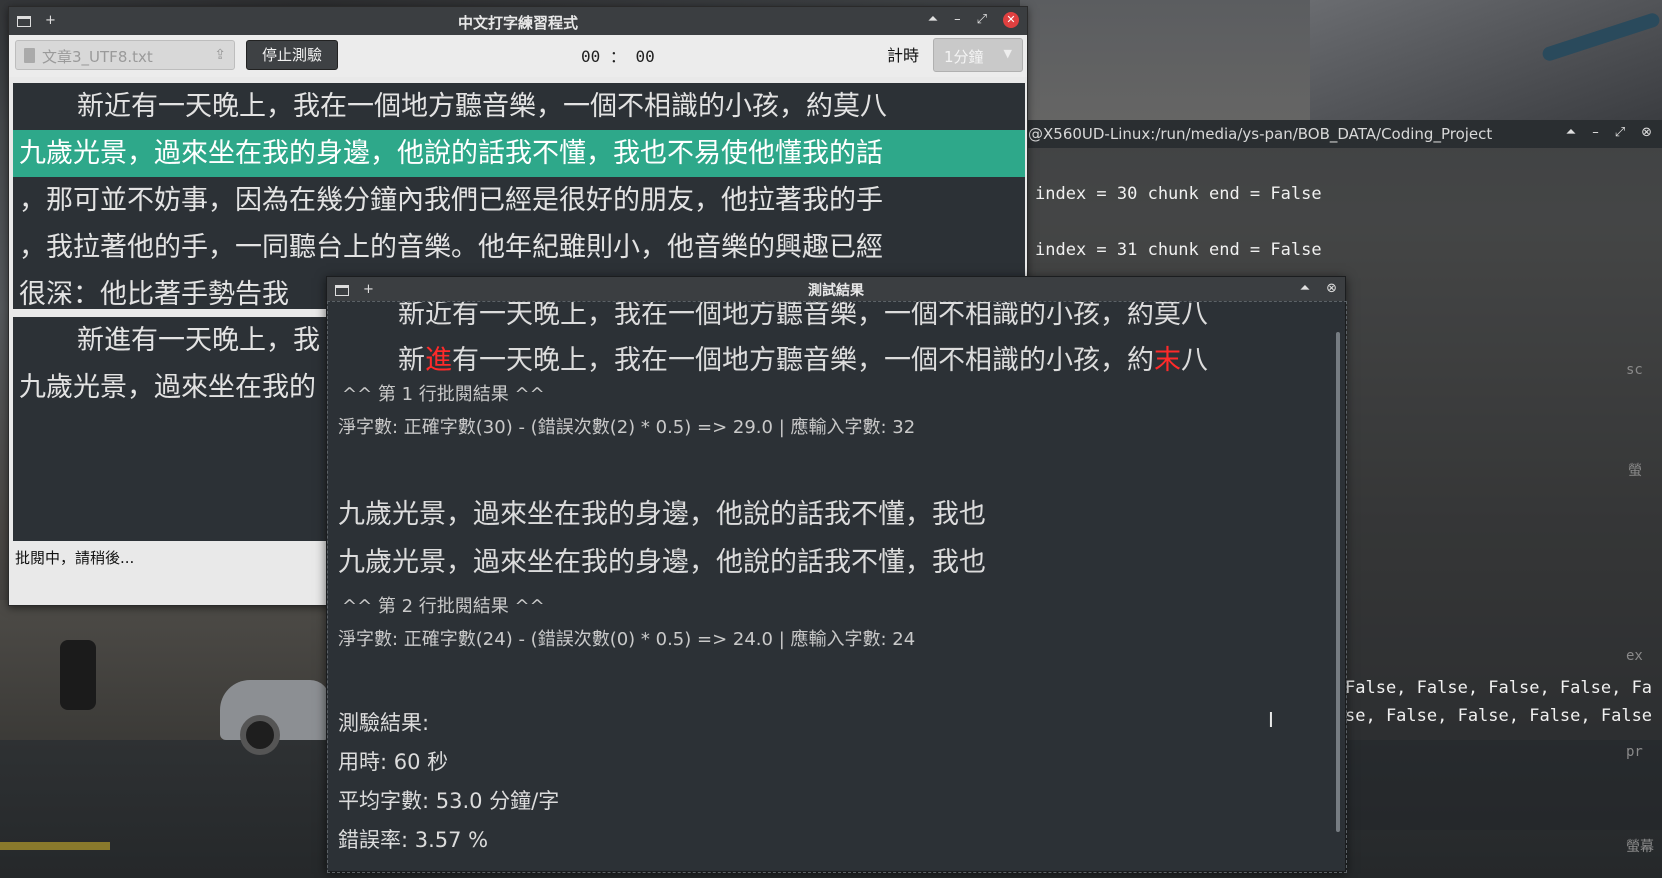  Describe the element at coordinates (292, 55) in the screenshot. I see `stop-test-button: 停止測驗` at that location.